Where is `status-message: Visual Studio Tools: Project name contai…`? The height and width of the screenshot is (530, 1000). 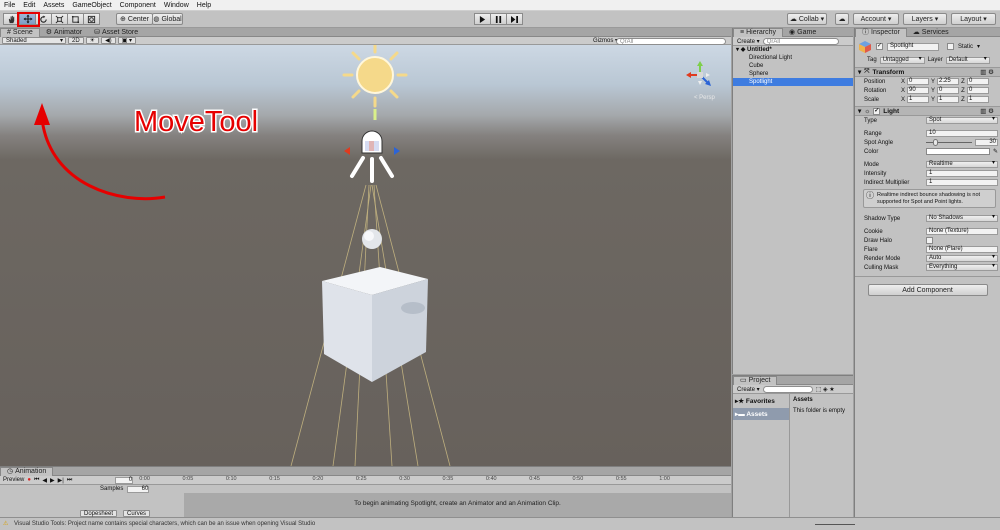
status-message: Visual Studio Tools: Project name contai… is located at coordinates (164, 524).